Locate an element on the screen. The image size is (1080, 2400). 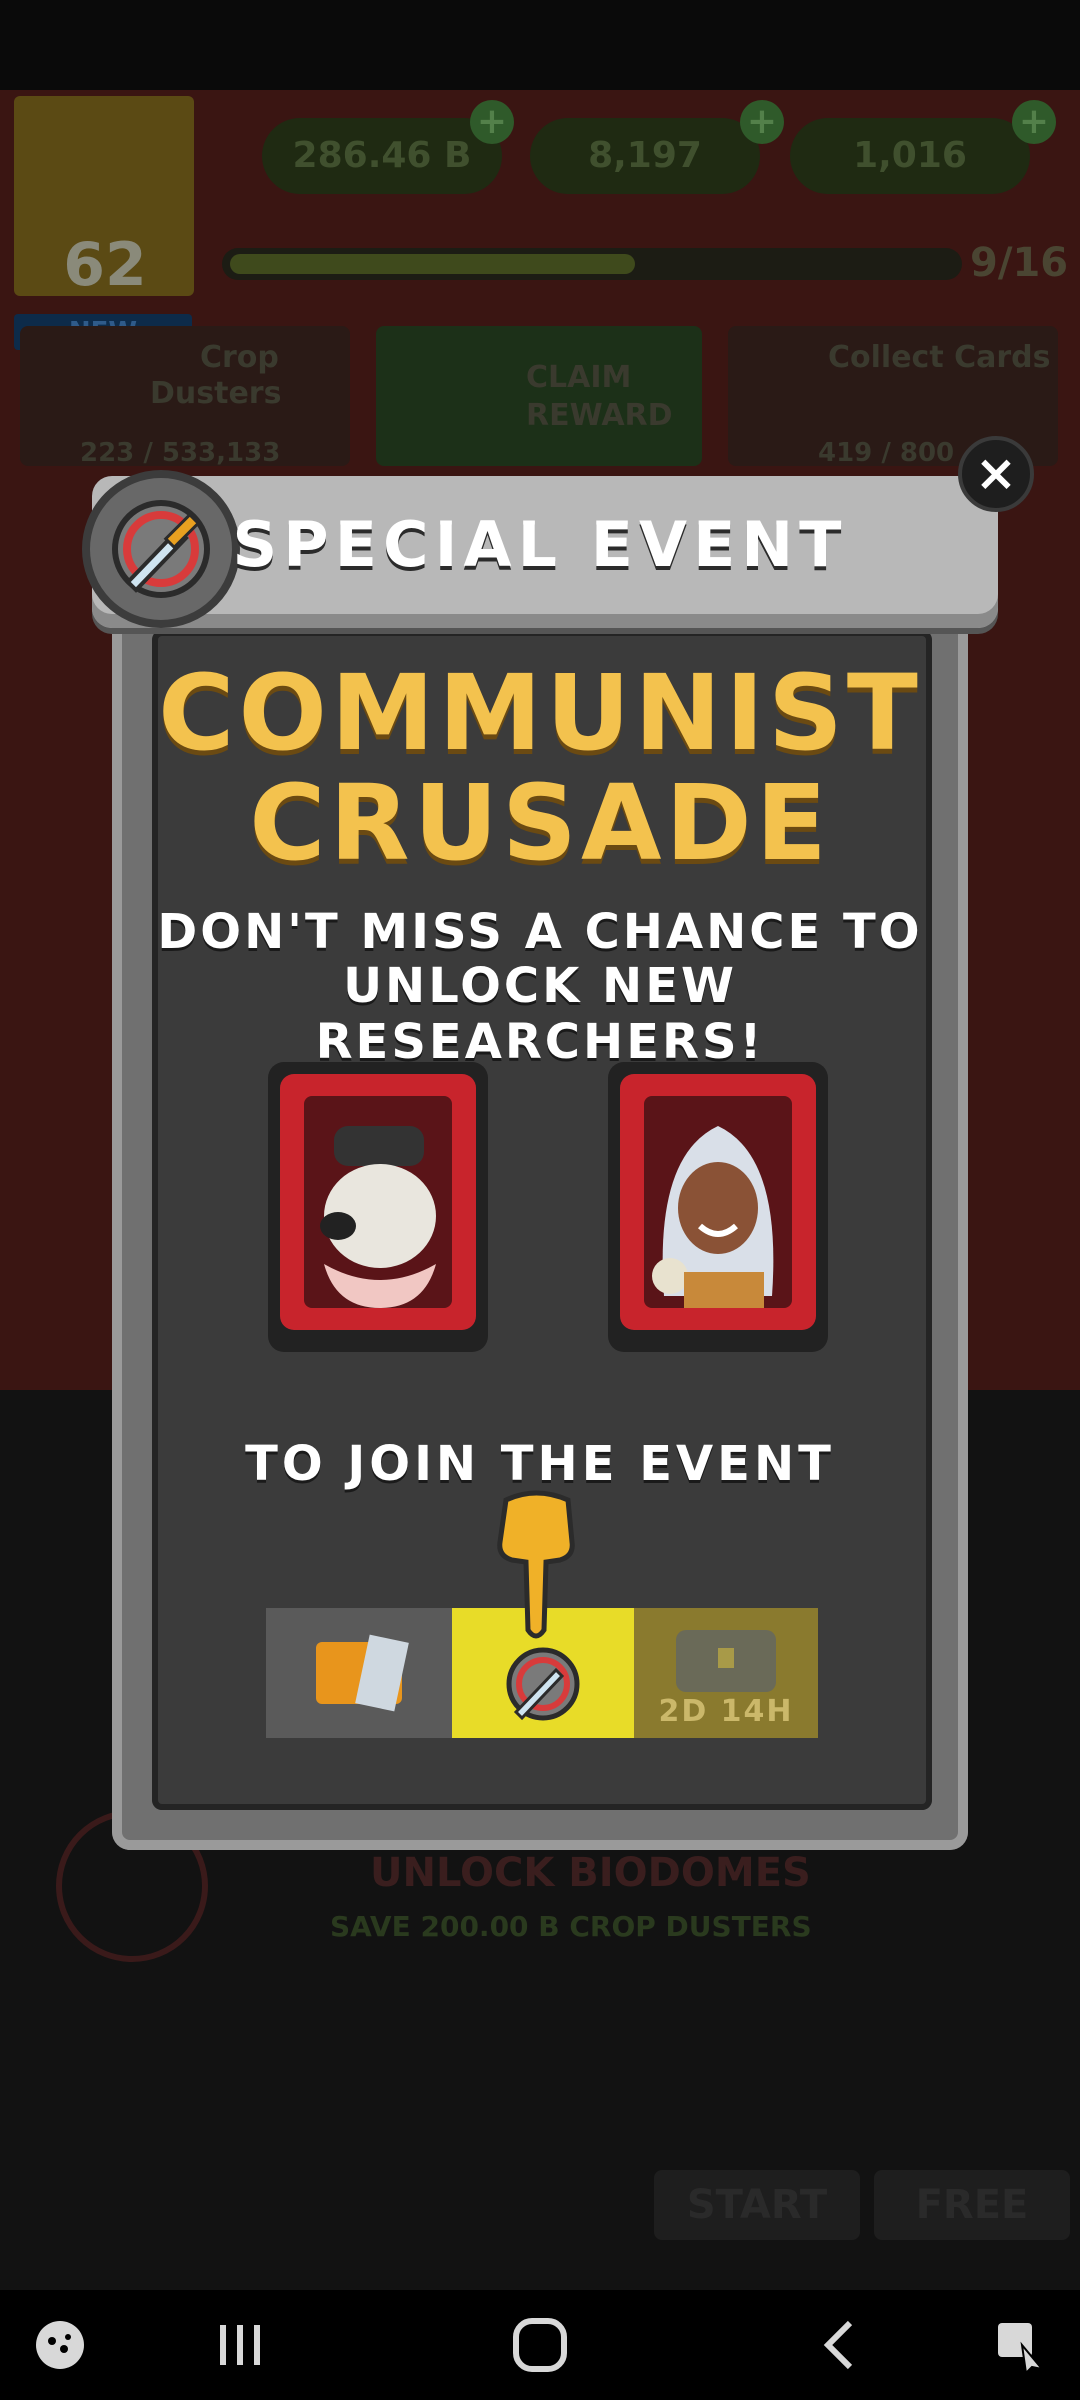
free-button-bg: FREE is located at coordinates (972, 2205).